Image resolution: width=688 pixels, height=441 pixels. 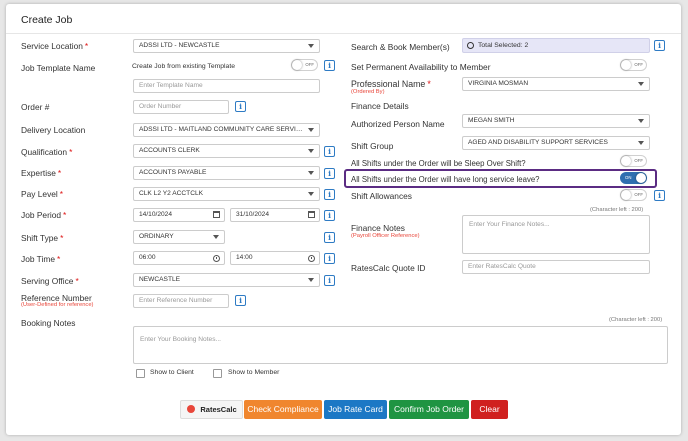 What do you see at coordinates (275, 215) in the screenshot?
I see `job-period-end: 31/10/2024` at bounding box center [275, 215].